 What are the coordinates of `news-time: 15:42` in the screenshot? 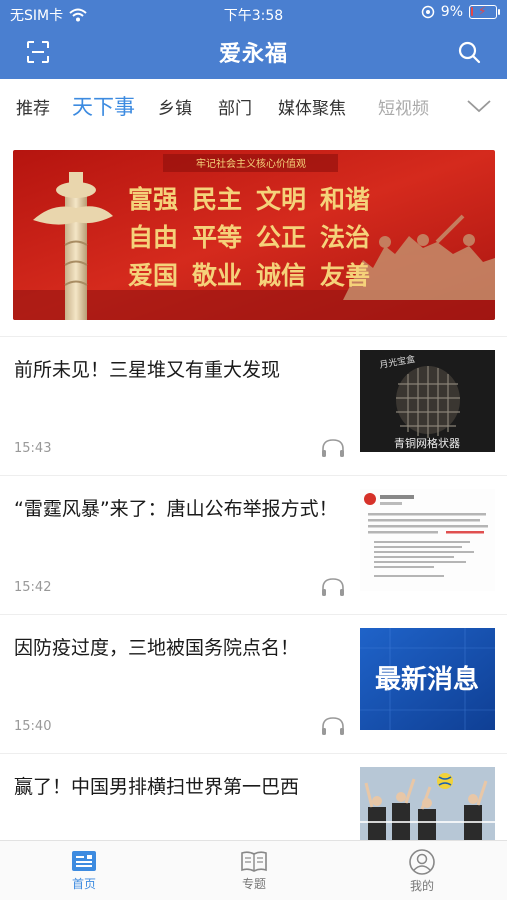 It's located at (33, 587).